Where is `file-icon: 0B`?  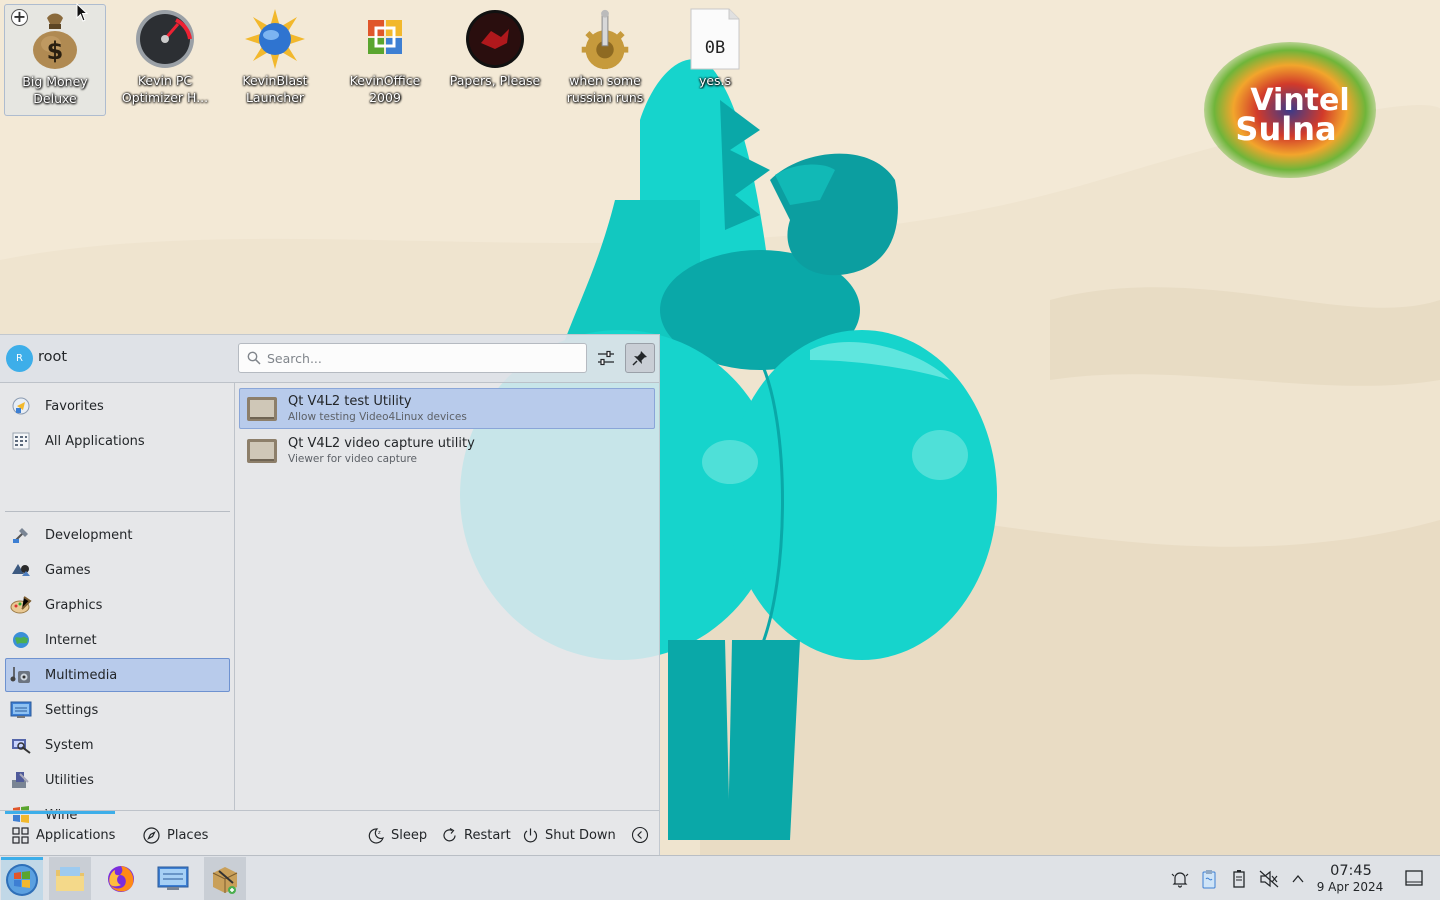 file-icon: 0B is located at coordinates (715, 39).